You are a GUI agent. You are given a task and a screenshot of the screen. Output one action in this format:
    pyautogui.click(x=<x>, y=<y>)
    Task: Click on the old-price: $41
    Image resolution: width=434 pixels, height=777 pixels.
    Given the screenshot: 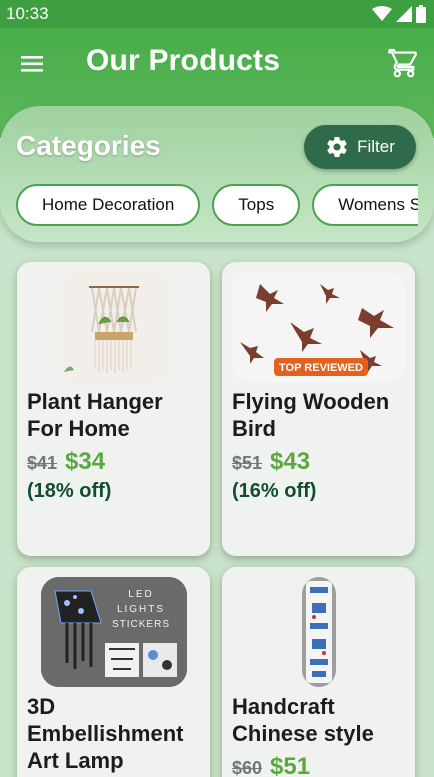 What is the action you would take?
    pyautogui.click(x=42, y=463)
    